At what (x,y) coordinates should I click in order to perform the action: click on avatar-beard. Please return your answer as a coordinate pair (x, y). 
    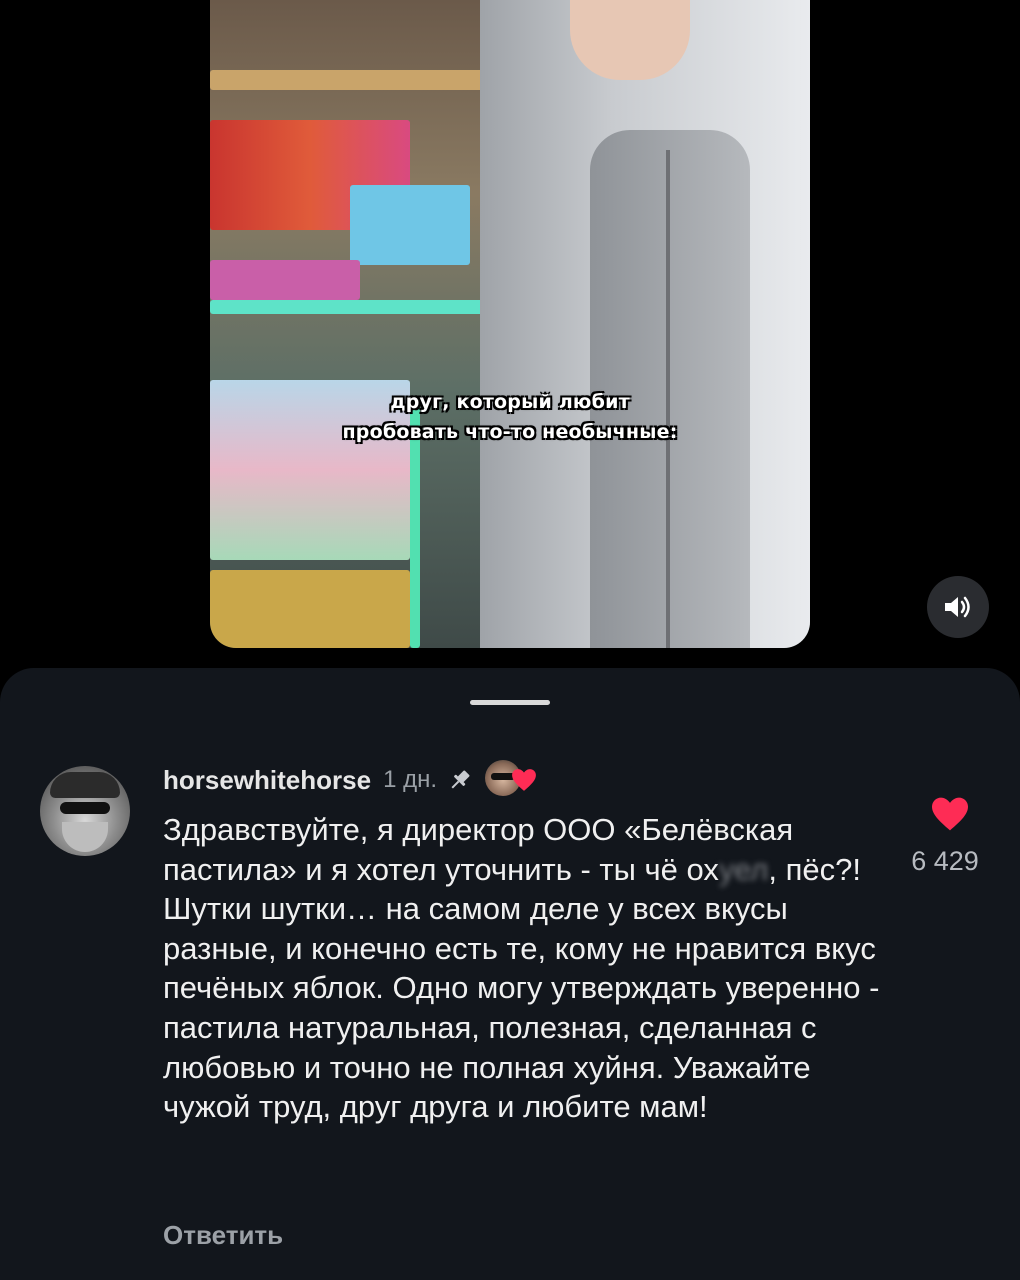
    Looking at the image, I should click on (85, 837).